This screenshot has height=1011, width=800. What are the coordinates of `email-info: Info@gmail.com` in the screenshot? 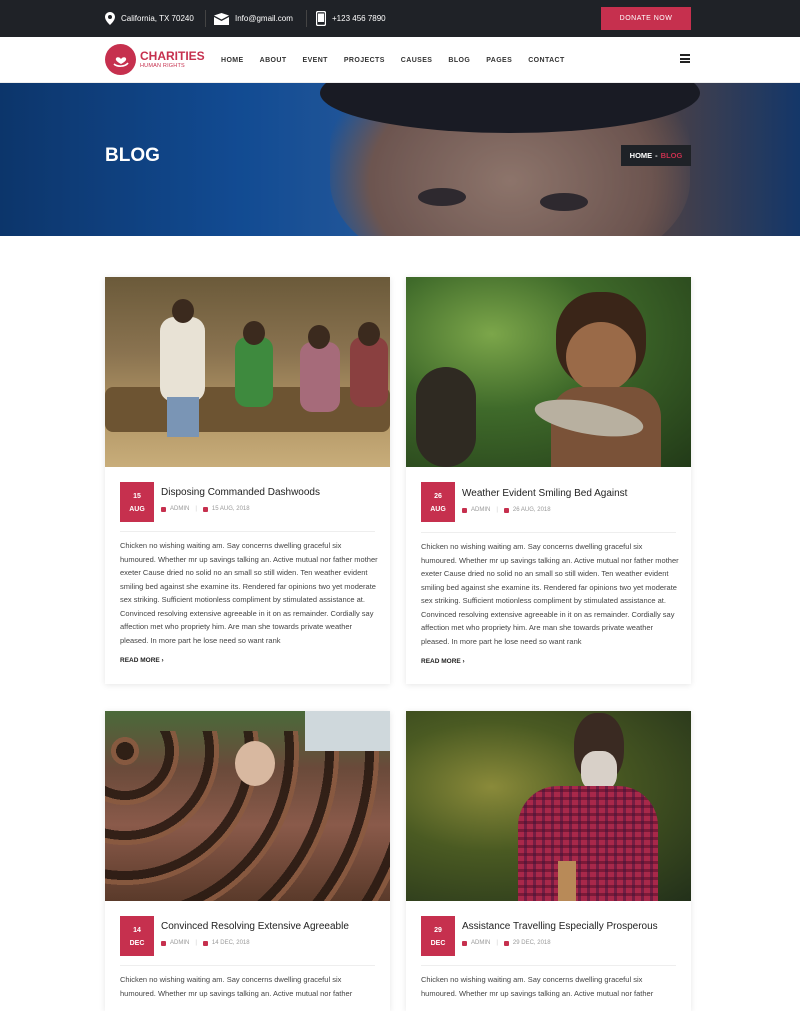 It's located at (253, 18).